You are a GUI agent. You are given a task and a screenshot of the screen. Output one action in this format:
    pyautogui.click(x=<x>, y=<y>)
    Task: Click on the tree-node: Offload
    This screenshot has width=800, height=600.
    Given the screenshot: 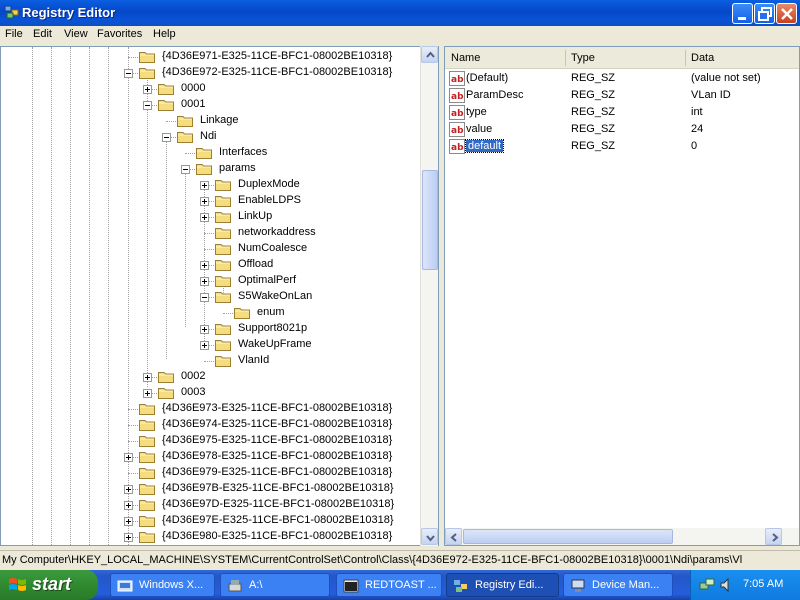 What is the action you would take?
    pyautogui.click(x=211, y=265)
    